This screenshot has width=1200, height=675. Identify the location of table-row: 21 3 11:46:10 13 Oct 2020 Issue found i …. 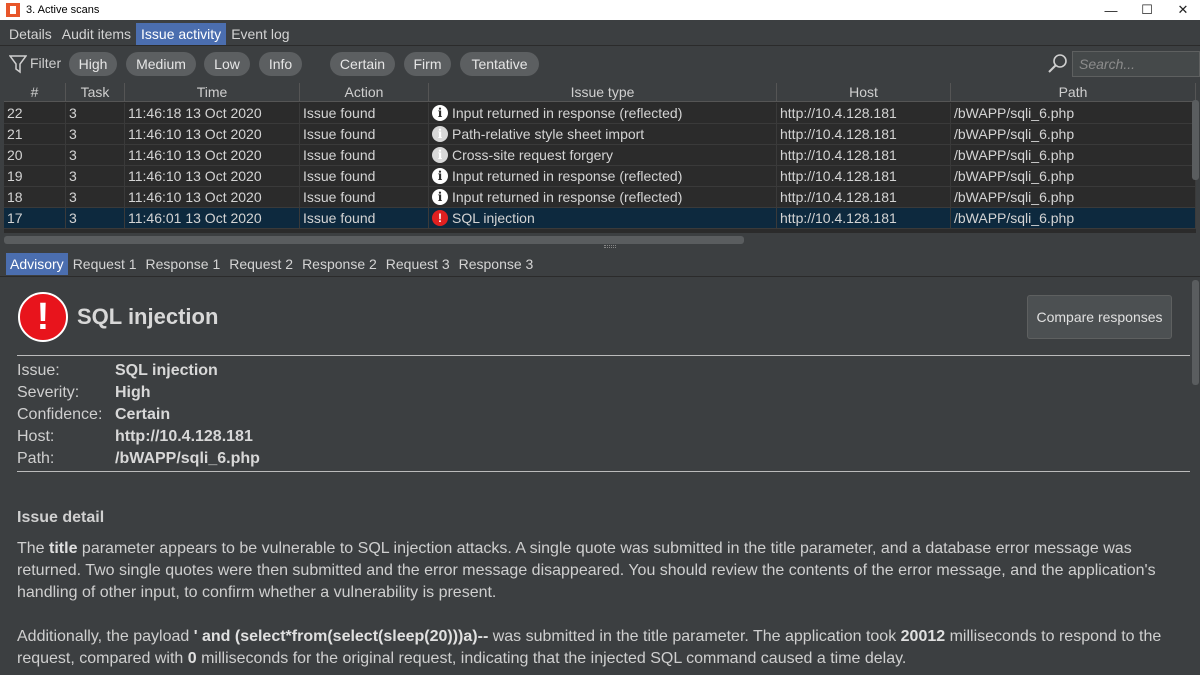
(600, 134).